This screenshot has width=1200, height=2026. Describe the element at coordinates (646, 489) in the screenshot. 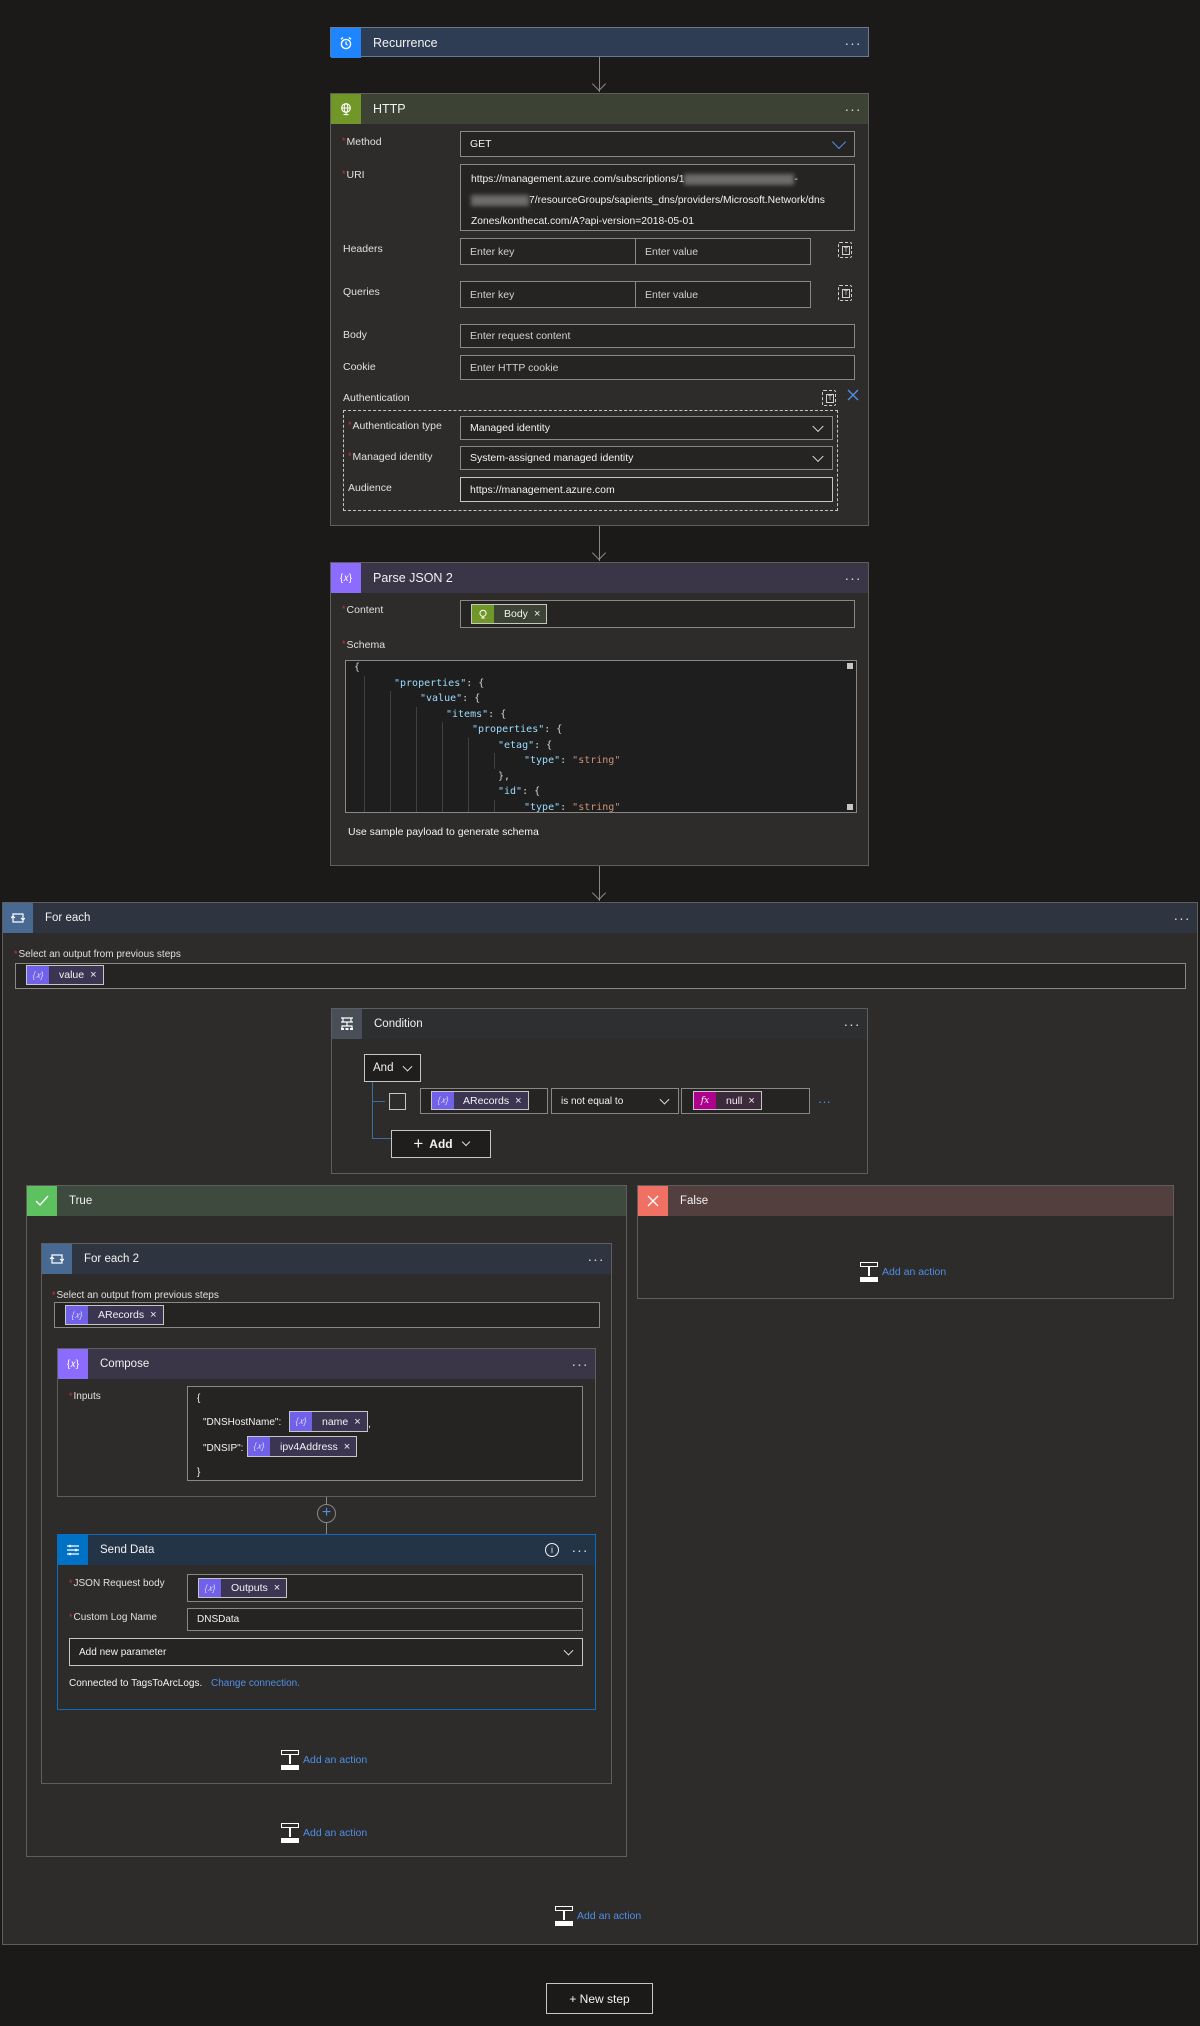

I see `audience-input: https://management.azure.com` at that location.